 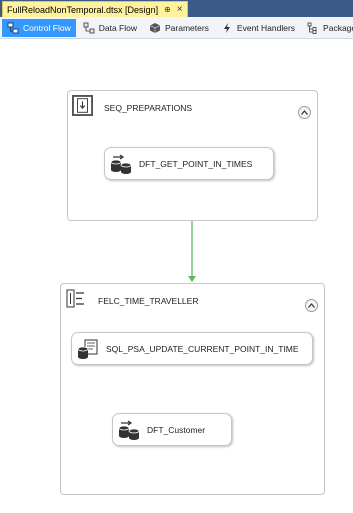 I want to click on parameters-icon, so click(x=155, y=27).